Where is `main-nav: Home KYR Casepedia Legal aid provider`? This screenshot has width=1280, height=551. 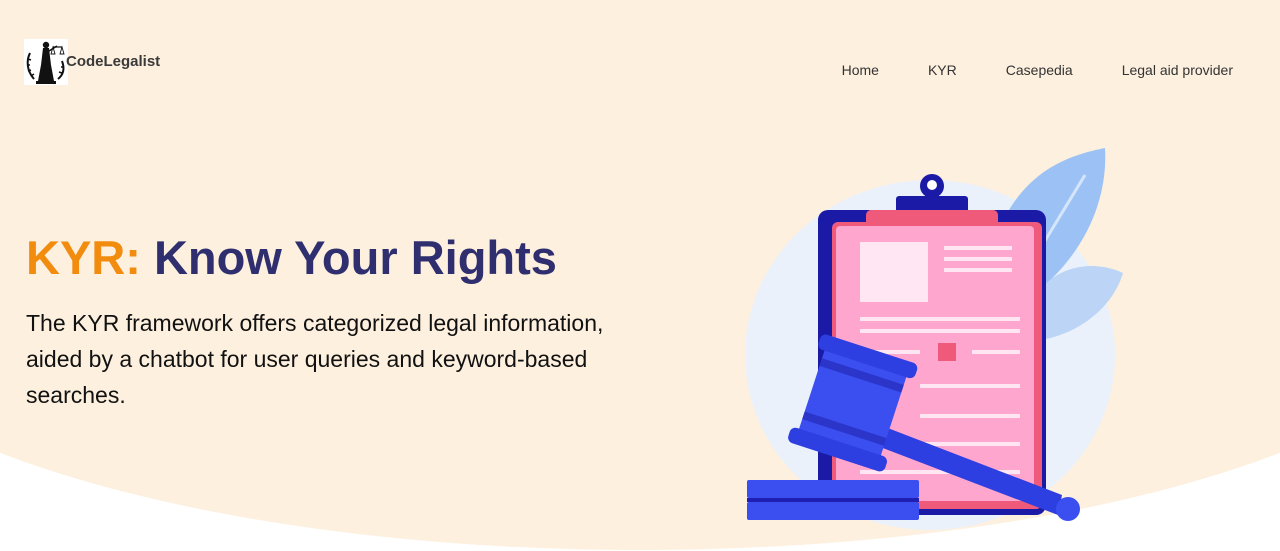 main-nav: Home KYR Casepedia Legal aid provider is located at coordinates (1037, 70).